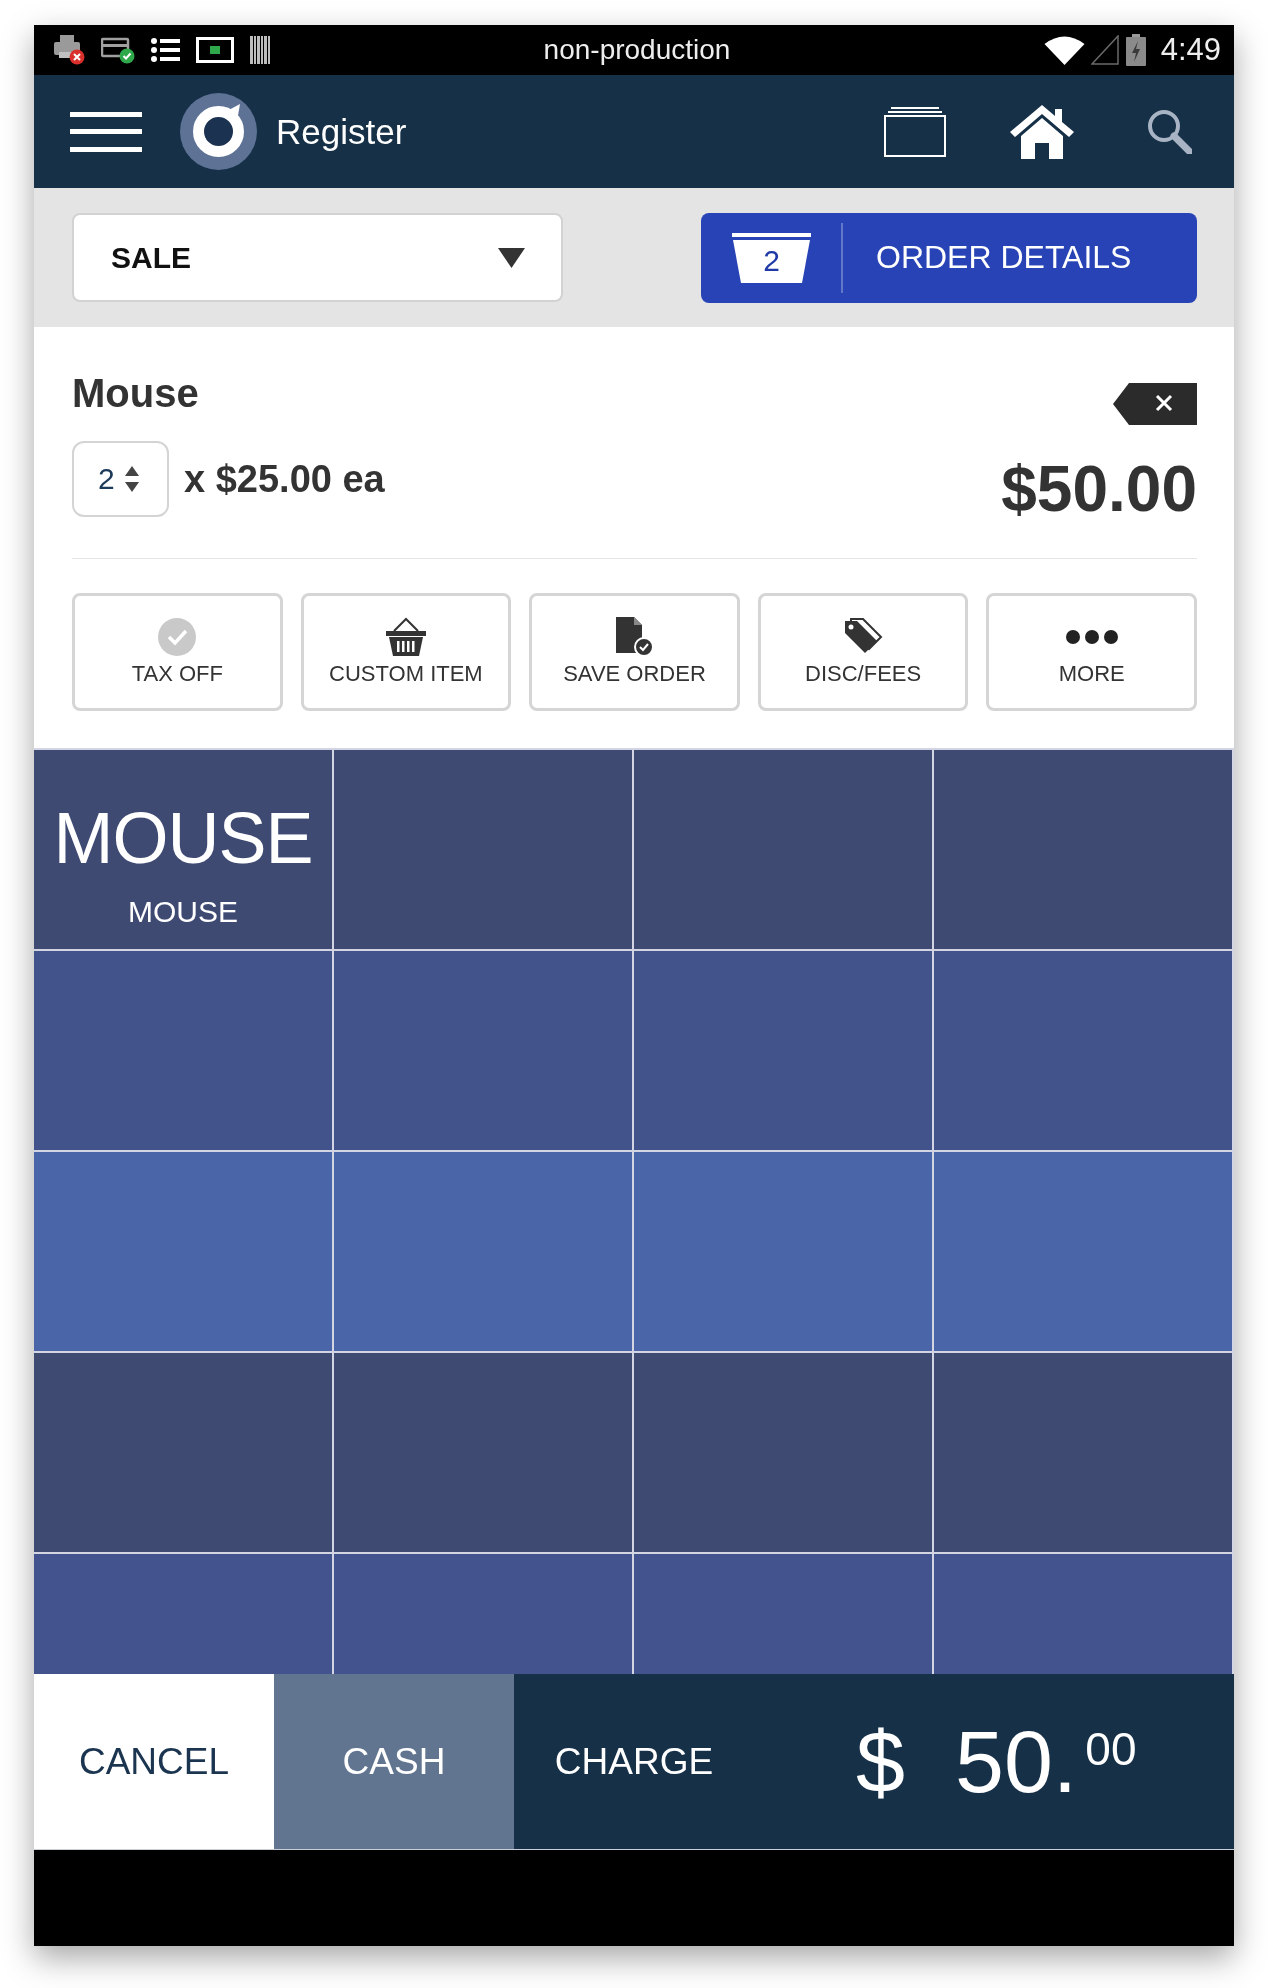 The height and width of the screenshot is (1988, 1268). What do you see at coordinates (183, 912) in the screenshot?
I see `product-subtitle: MOUSE` at bounding box center [183, 912].